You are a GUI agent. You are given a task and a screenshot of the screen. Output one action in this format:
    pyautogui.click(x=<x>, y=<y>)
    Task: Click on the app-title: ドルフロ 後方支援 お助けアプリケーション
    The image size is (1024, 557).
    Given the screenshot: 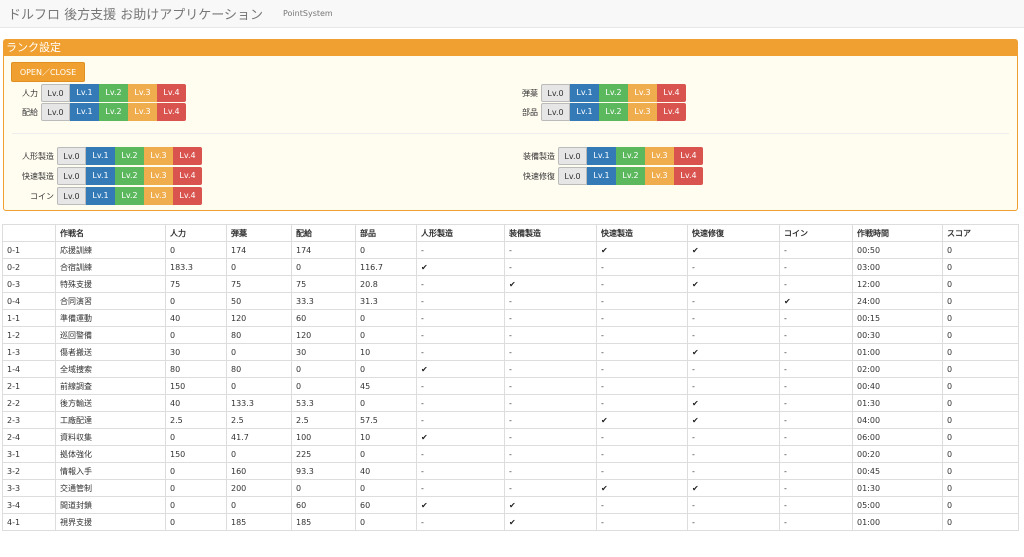 What is the action you would take?
    pyautogui.click(x=135, y=13)
    